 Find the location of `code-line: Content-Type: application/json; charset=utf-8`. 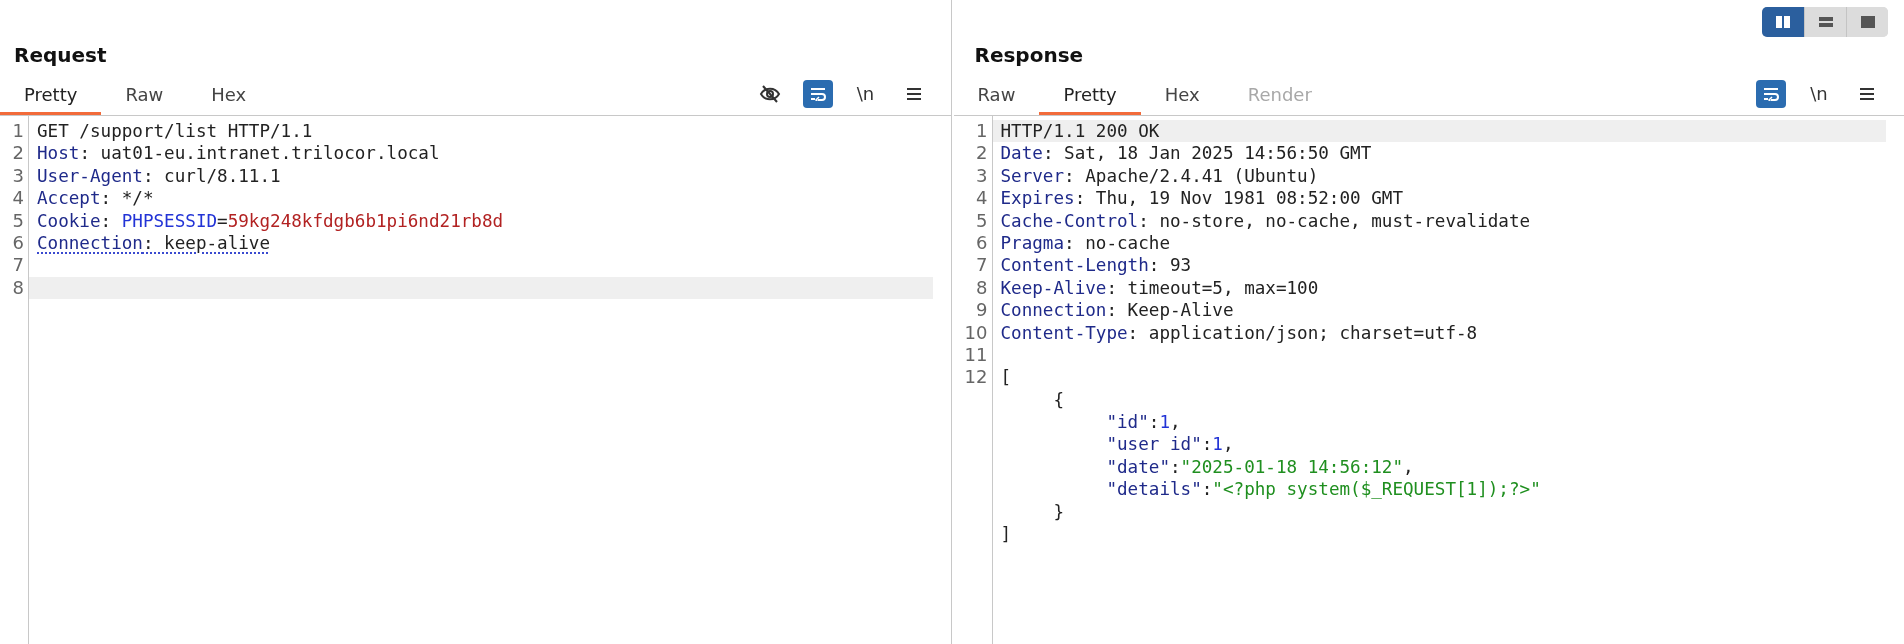

code-line: Content-Type: application/json; charset=utf-8 is located at coordinates (1239, 332).